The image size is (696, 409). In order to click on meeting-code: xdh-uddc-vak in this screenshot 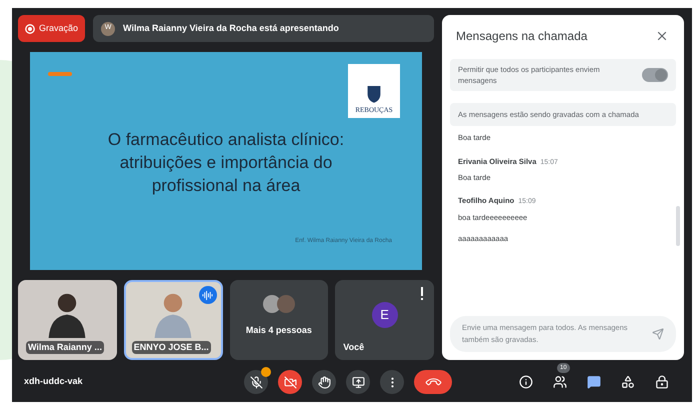, I will do `click(54, 381)`.